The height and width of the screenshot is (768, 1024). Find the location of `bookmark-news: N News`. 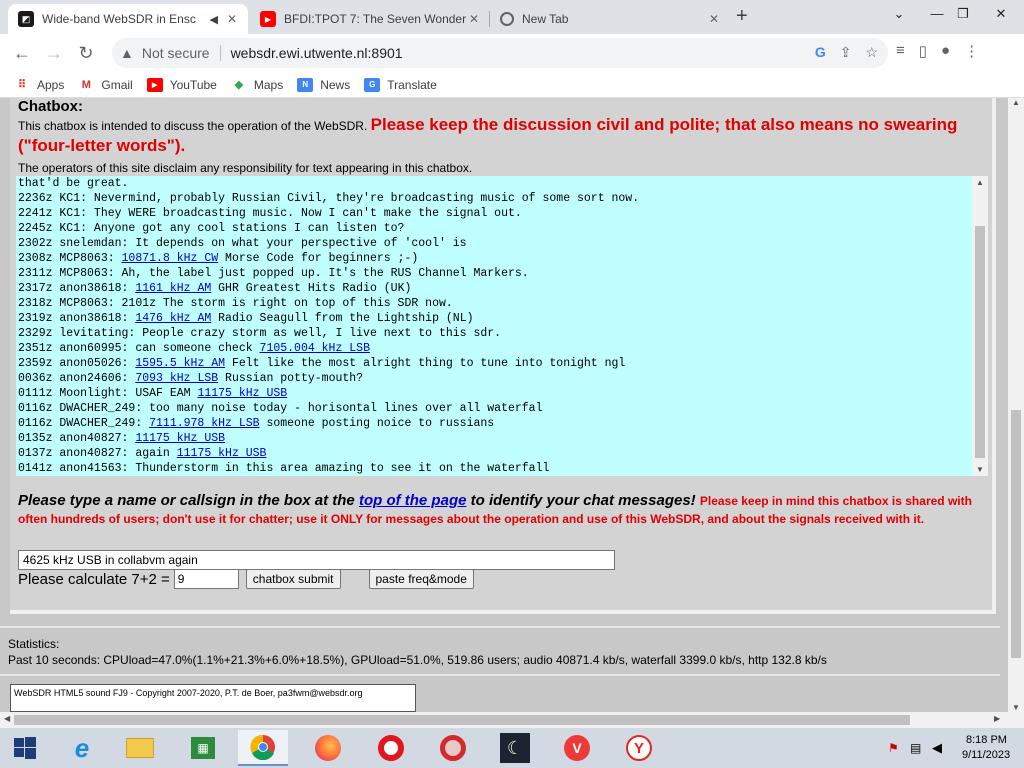

bookmark-news: N News is located at coordinates (323, 84).